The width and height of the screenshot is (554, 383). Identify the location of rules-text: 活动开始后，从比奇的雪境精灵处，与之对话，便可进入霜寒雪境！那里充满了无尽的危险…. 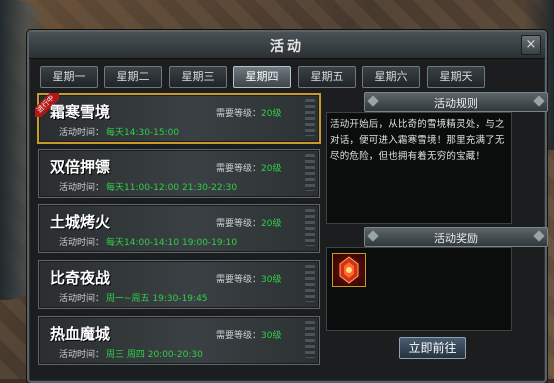
(417, 140).